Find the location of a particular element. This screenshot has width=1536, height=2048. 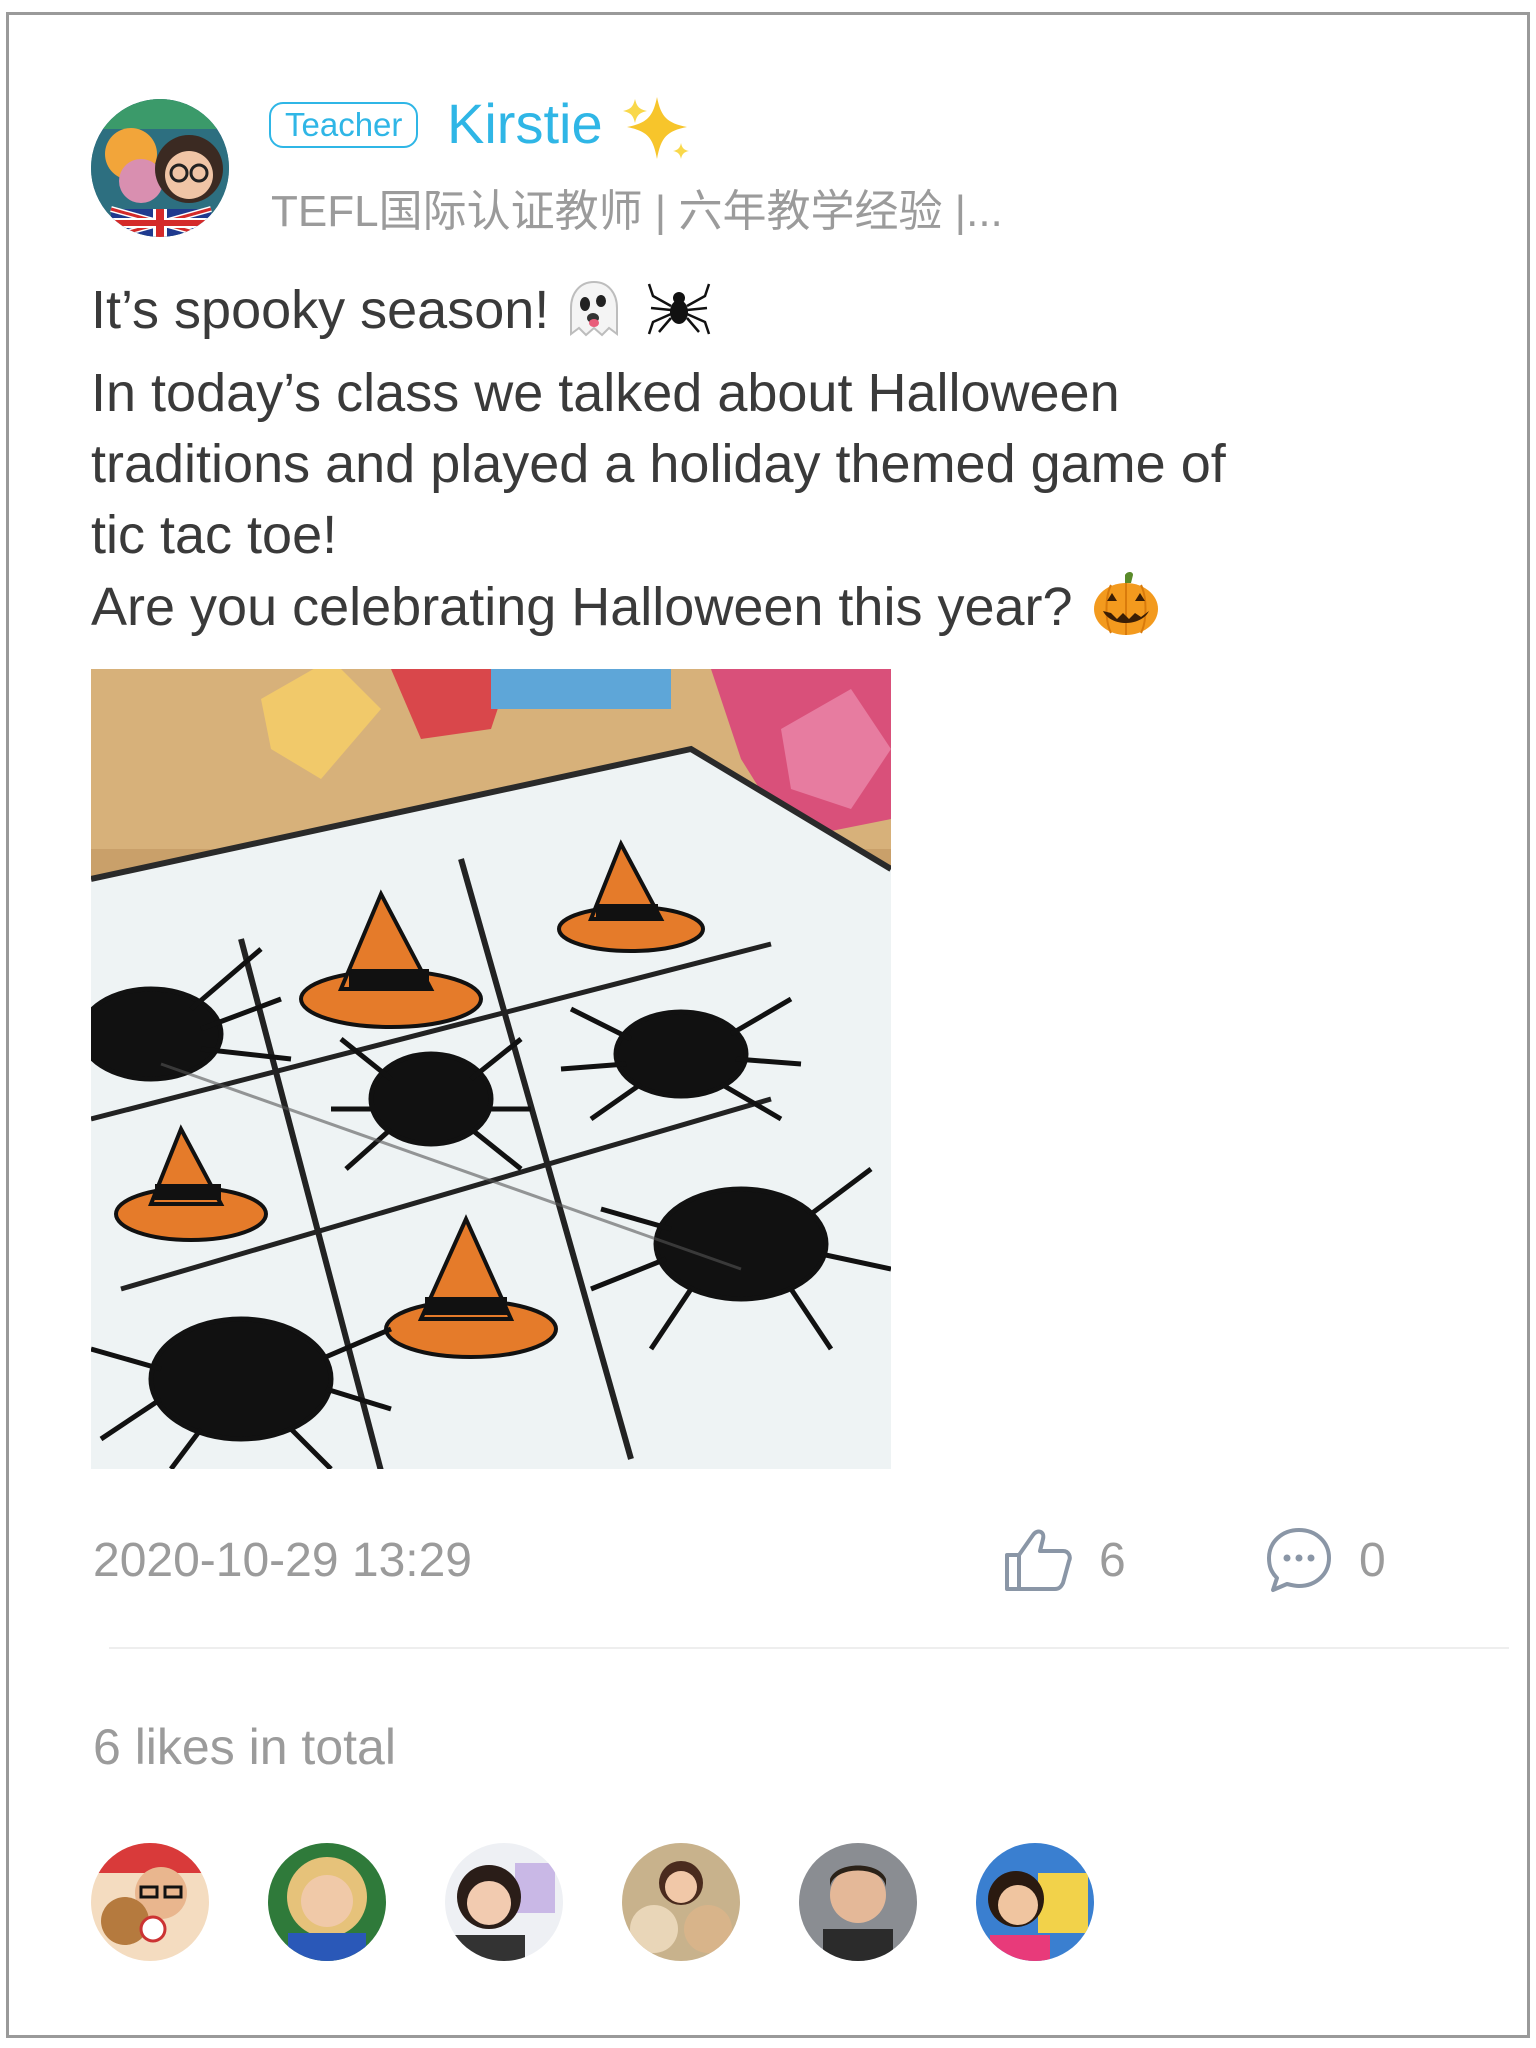

sparkles-icon is located at coordinates (656, 128).